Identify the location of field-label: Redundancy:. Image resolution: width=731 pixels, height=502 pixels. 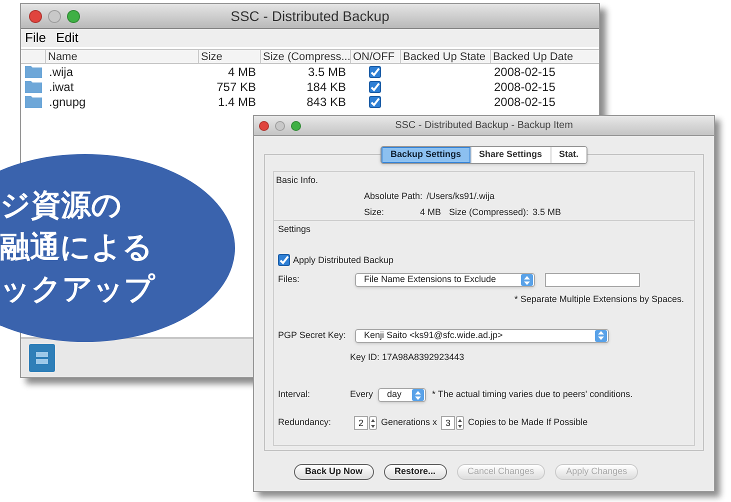
(305, 423).